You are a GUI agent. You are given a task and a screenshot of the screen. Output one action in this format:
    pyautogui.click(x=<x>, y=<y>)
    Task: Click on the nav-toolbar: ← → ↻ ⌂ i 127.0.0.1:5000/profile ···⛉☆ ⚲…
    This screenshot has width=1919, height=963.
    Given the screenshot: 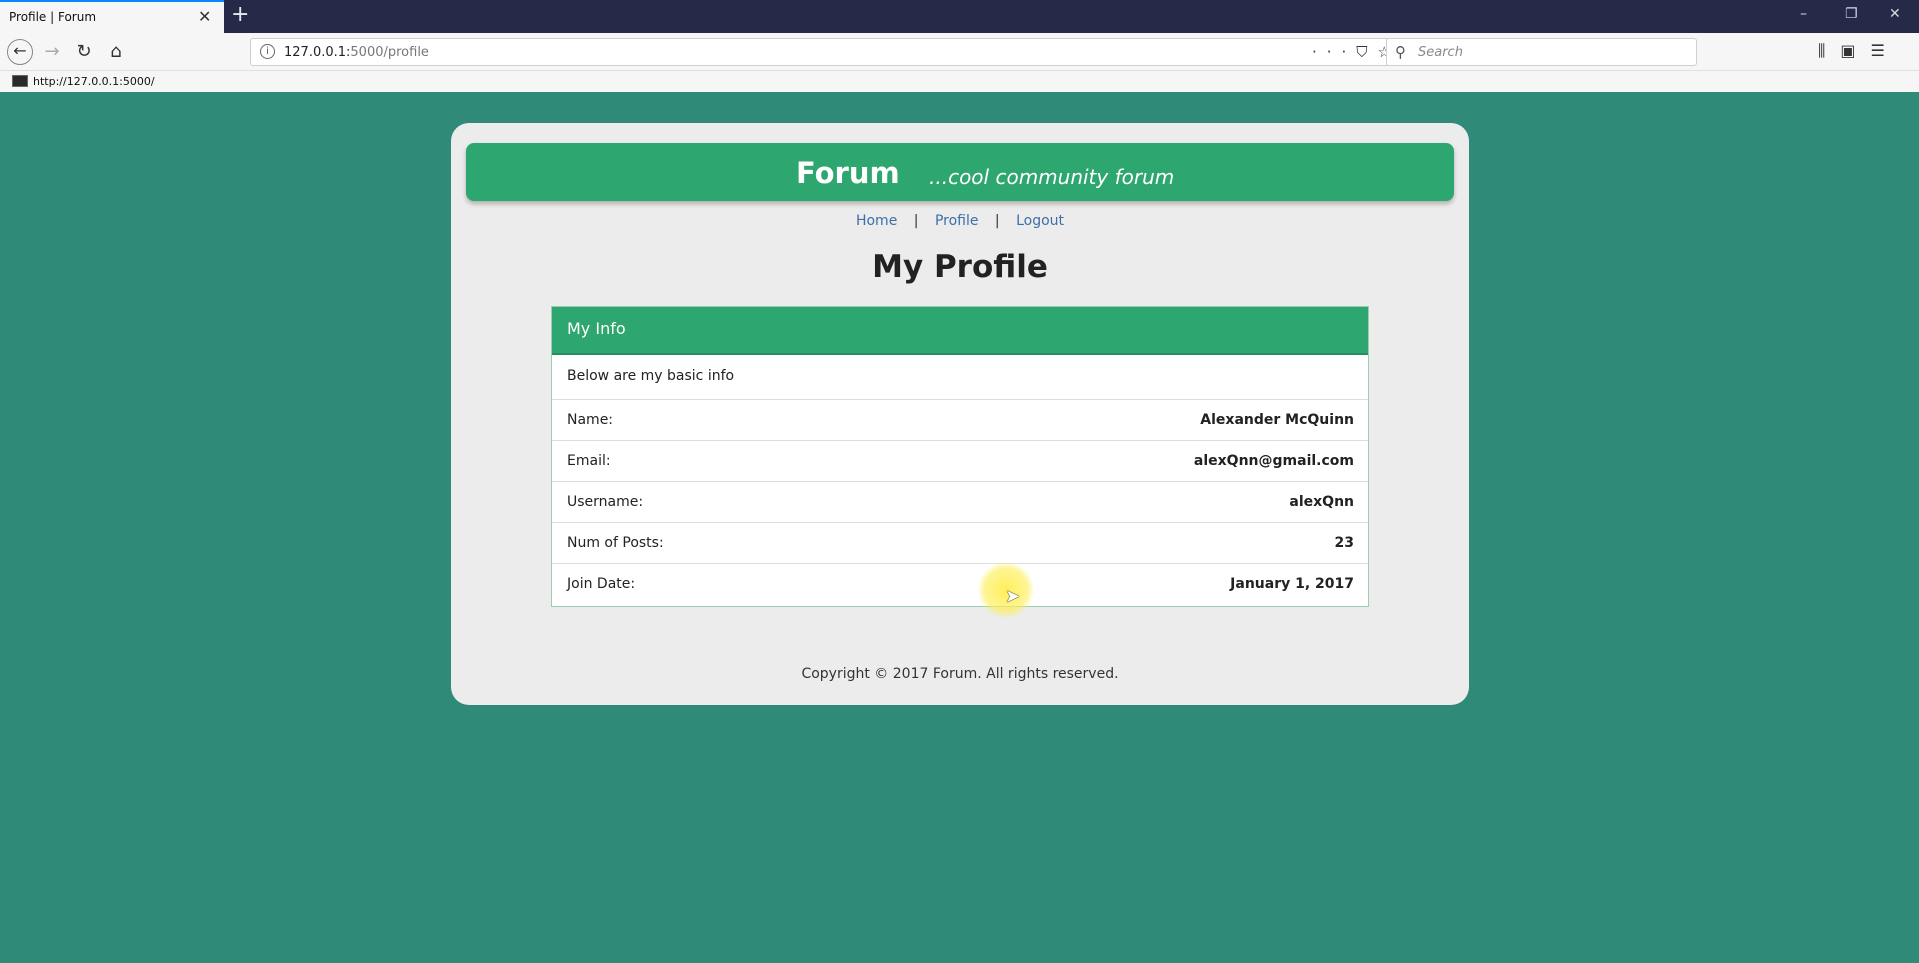 What is the action you would take?
    pyautogui.click(x=959, y=52)
    